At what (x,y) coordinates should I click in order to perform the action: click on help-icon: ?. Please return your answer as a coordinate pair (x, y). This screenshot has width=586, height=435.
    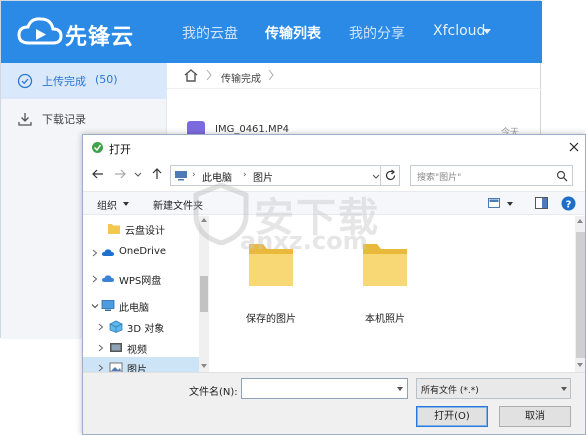
    Looking at the image, I should click on (568, 203).